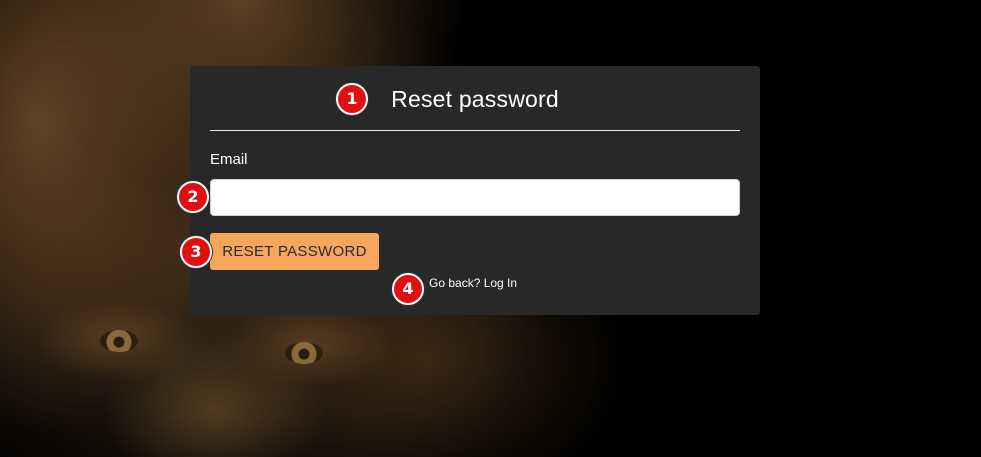  What do you see at coordinates (229, 159) in the screenshot?
I see `email-label: Email` at bounding box center [229, 159].